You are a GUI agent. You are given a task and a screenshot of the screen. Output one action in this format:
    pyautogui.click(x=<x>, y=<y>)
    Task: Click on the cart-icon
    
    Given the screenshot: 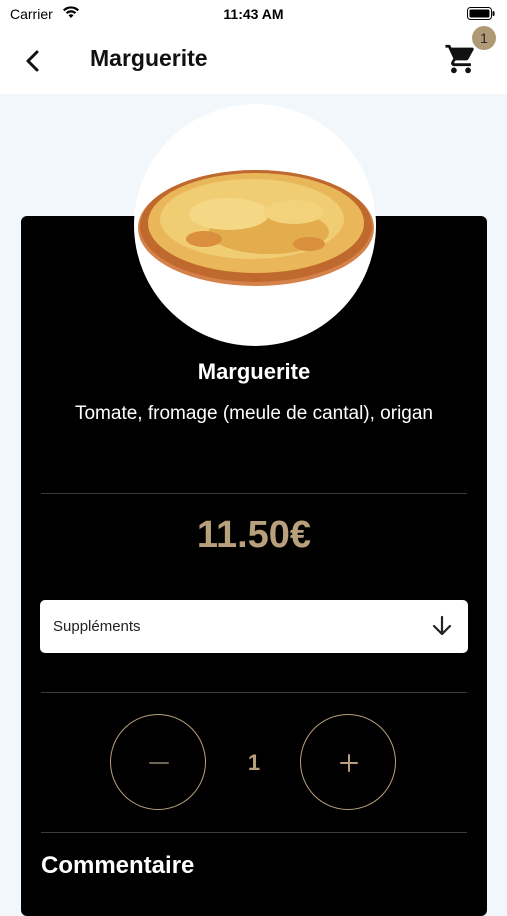 What is the action you would take?
    pyautogui.click(x=461, y=59)
    